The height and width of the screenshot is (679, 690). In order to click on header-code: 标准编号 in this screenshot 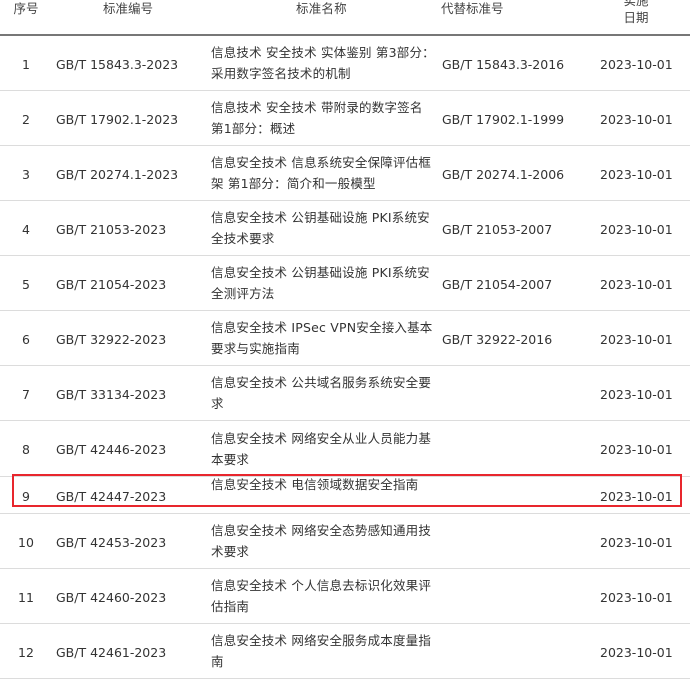, I will do `click(128, 8)`.